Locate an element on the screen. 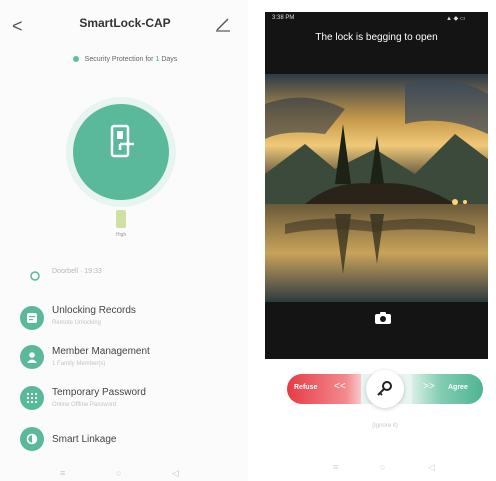 Image resolution: width=496 pixels, height=481 pixels. agree-arrows: >> is located at coordinates (429, 386).